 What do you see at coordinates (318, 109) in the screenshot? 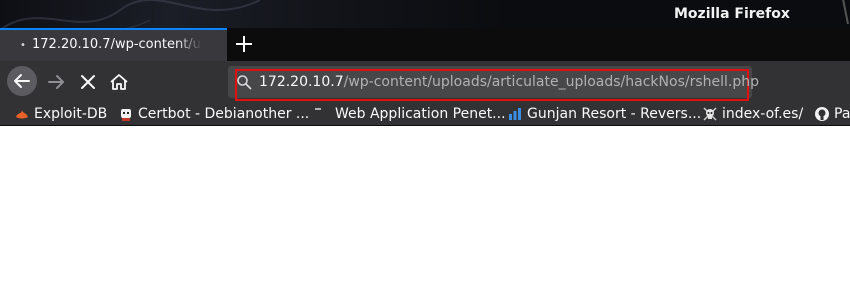
I see `dot-icon` at bounding box center [318, 109].